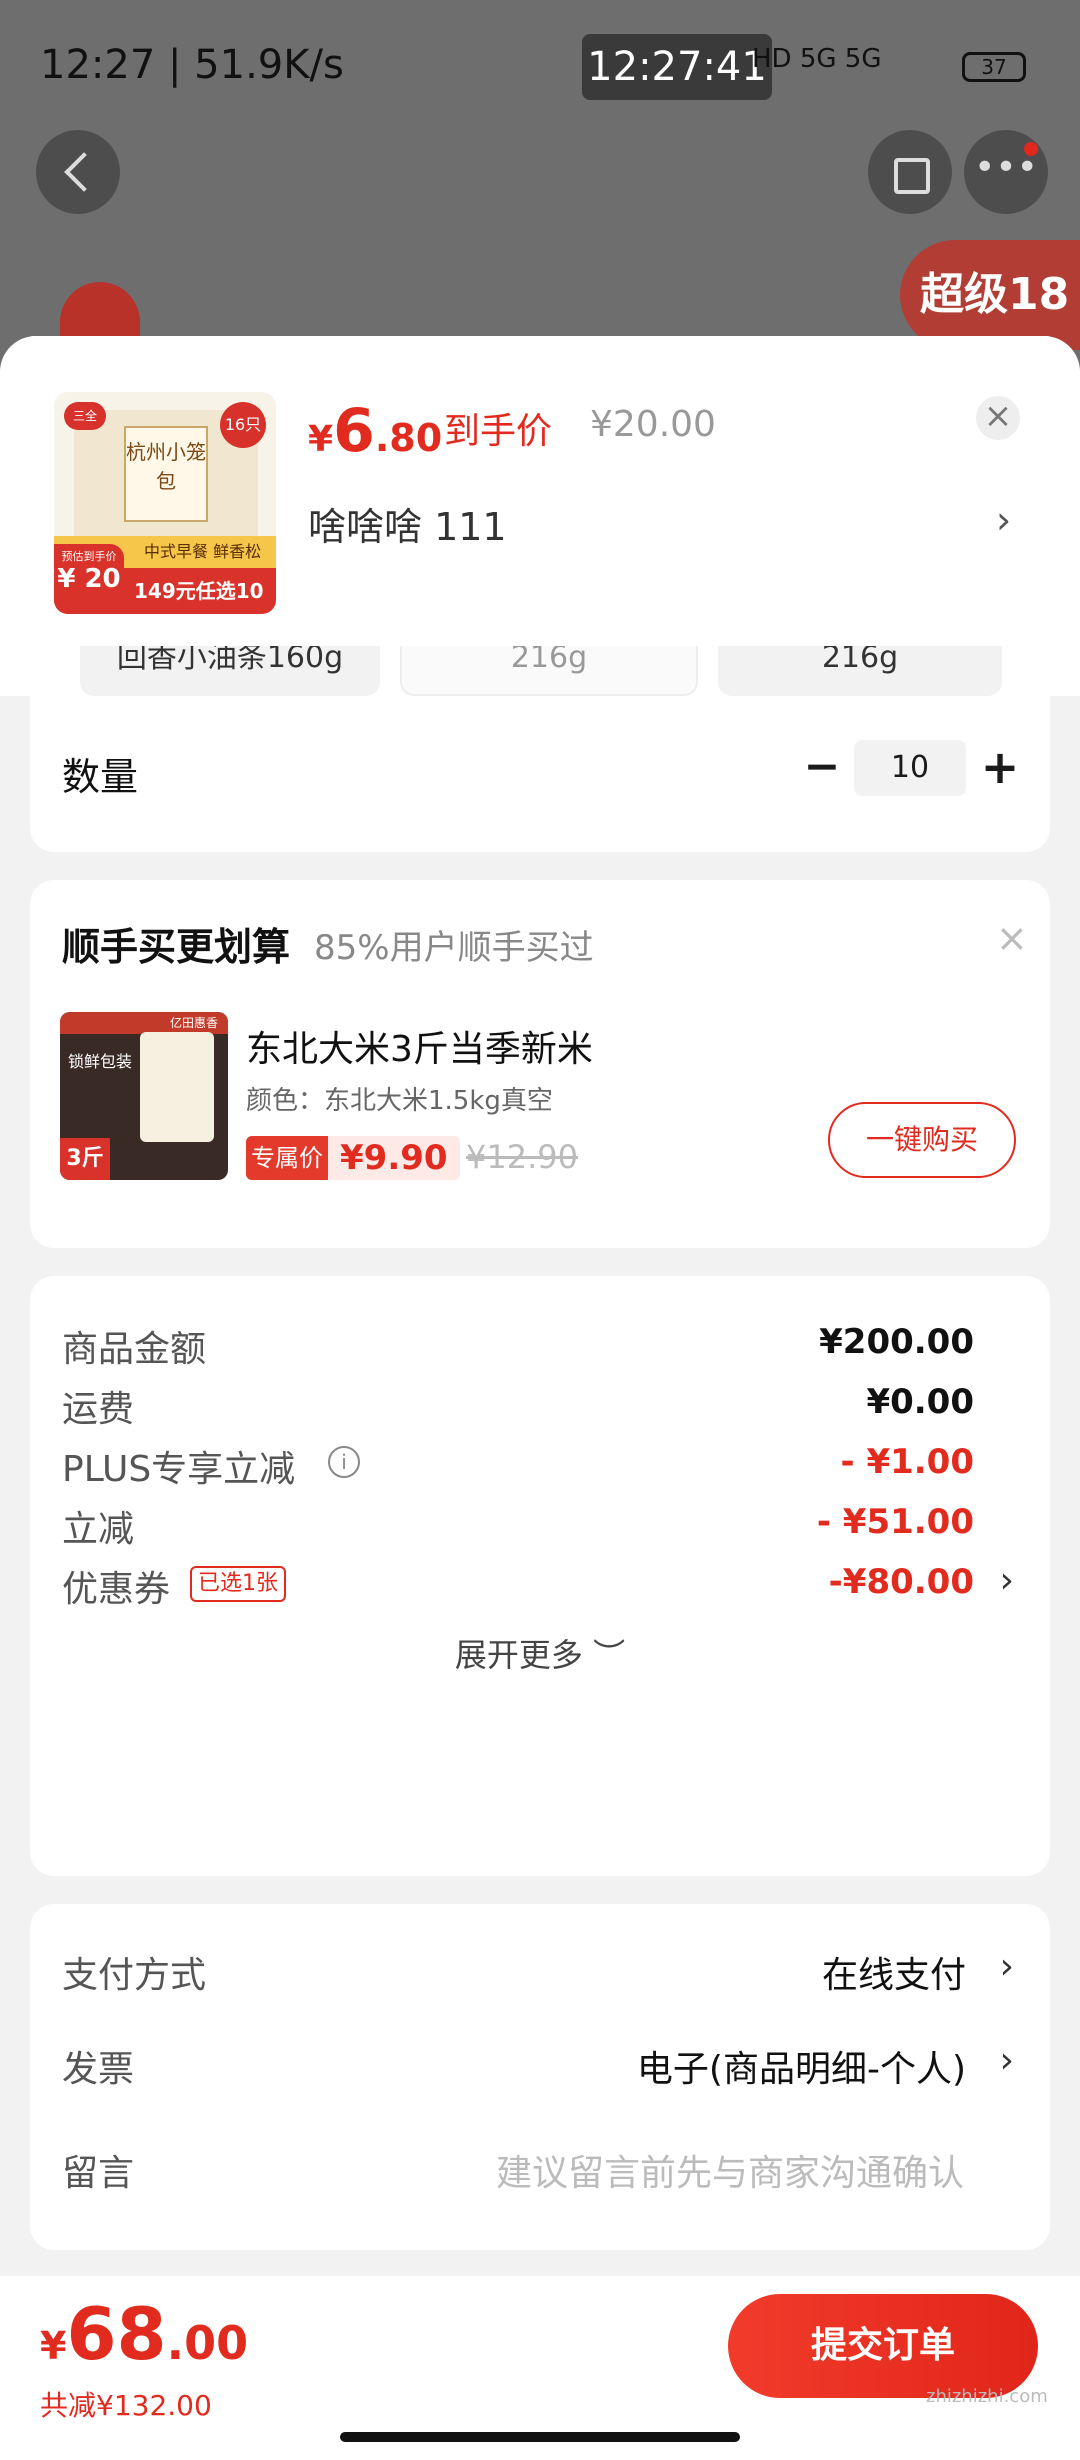 This screenshot has height=2460, width=1080. Describe the element at coordinates (1006, 172) in the screenshot. I see `more-button: •••` at that location.